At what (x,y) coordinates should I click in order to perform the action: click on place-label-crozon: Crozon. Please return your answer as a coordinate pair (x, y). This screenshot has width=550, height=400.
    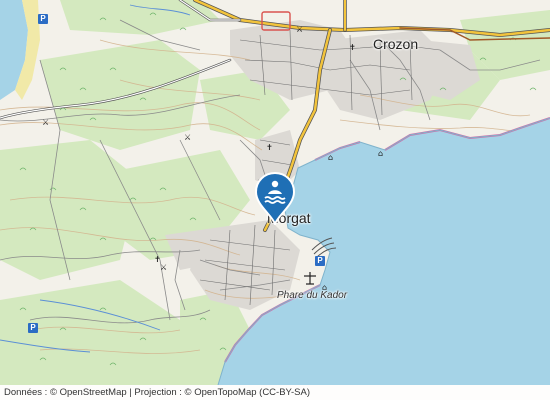
    Looking at the image, I should click on (396, 44).